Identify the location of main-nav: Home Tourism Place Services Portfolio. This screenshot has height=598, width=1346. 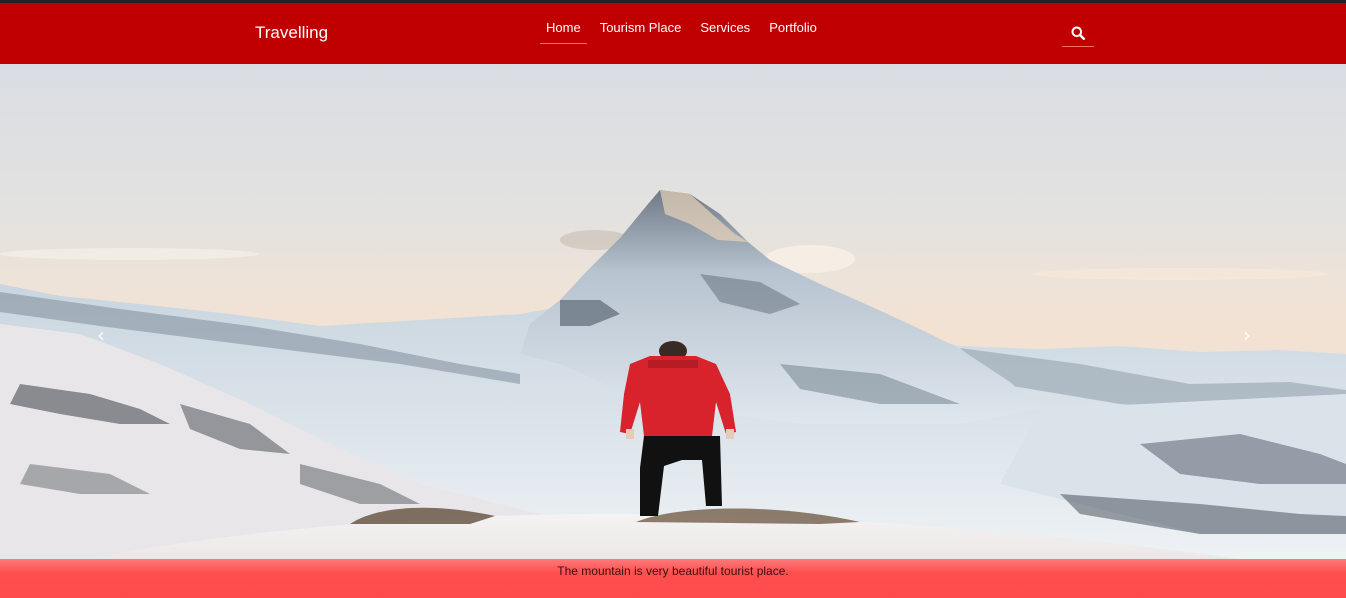
(683, 33).